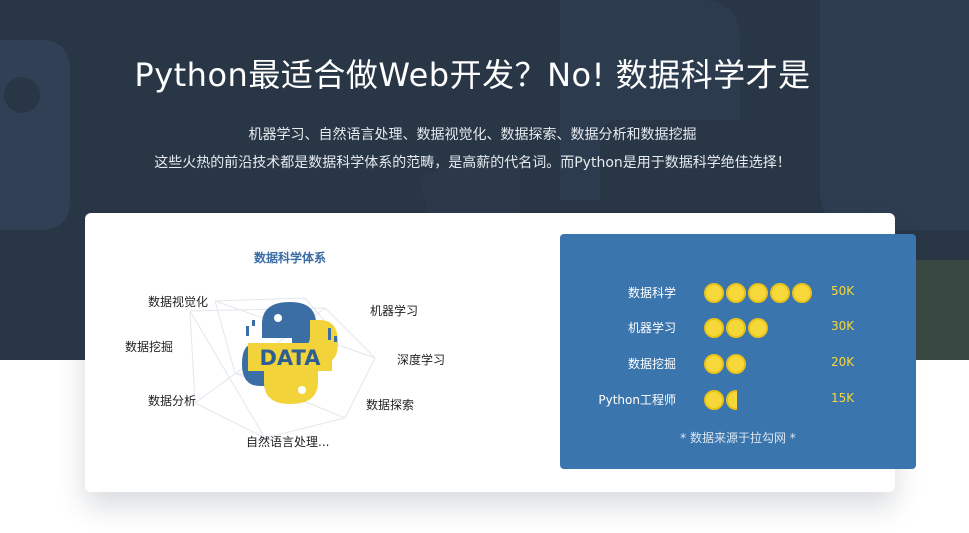 The width and height of the screenshot is (969, 533). What do you see at coordinates (843, 326) in the screenshot?
I see `stats-row-value: 30K` at bounding box center [843, 326].